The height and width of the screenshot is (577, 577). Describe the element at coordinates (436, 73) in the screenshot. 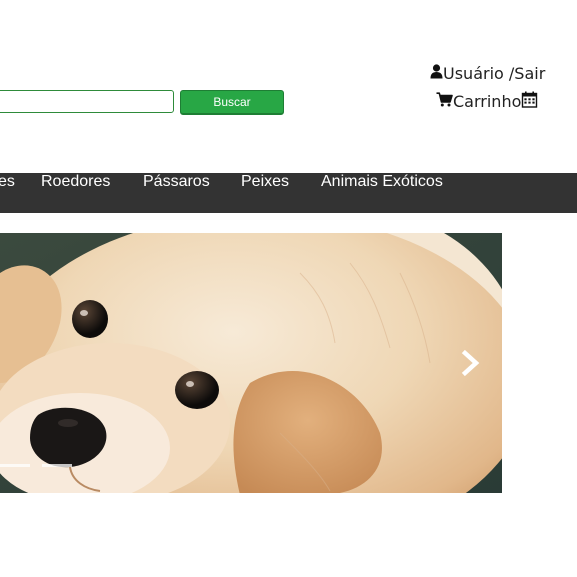

I see `user-icon` at that location.